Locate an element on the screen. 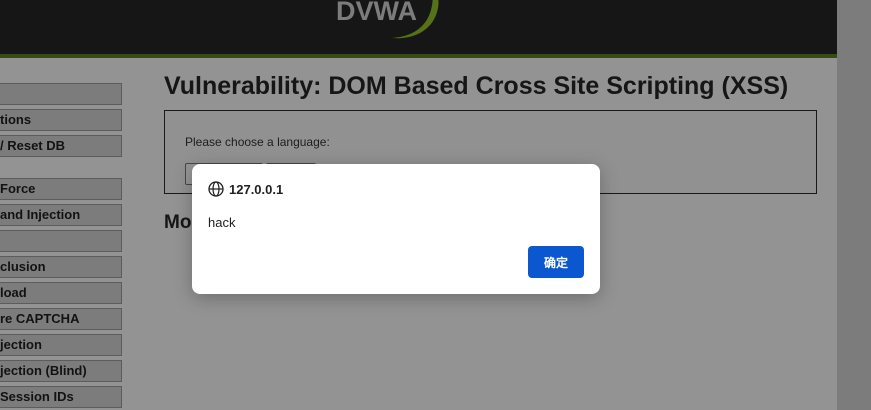 Image resolution: width=871 pixels, height=410 pixels. globe-icon is located at coordinates (216, 189).